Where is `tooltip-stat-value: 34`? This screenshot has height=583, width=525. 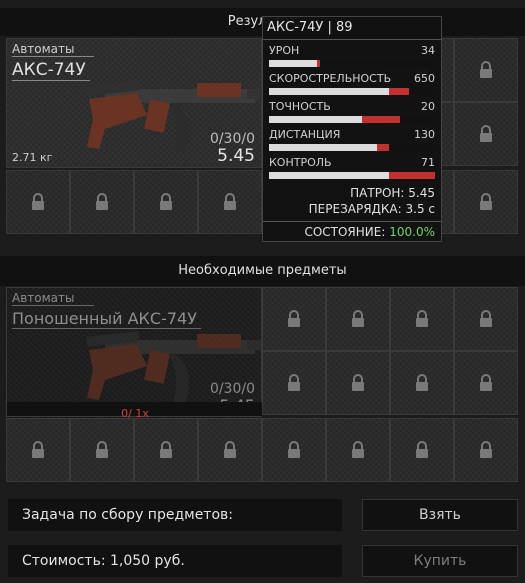
tooltip-stat-value: 34 is located at coordinates (428, 50).